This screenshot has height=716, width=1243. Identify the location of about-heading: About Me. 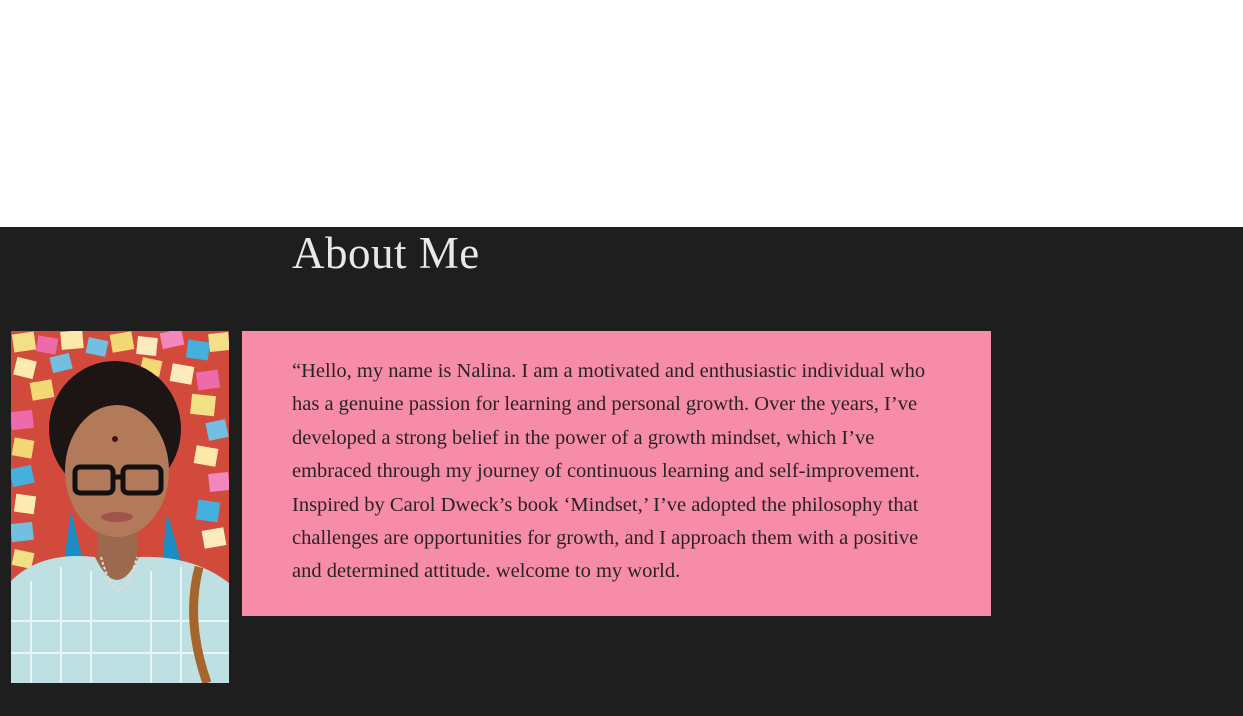
(386, 253).